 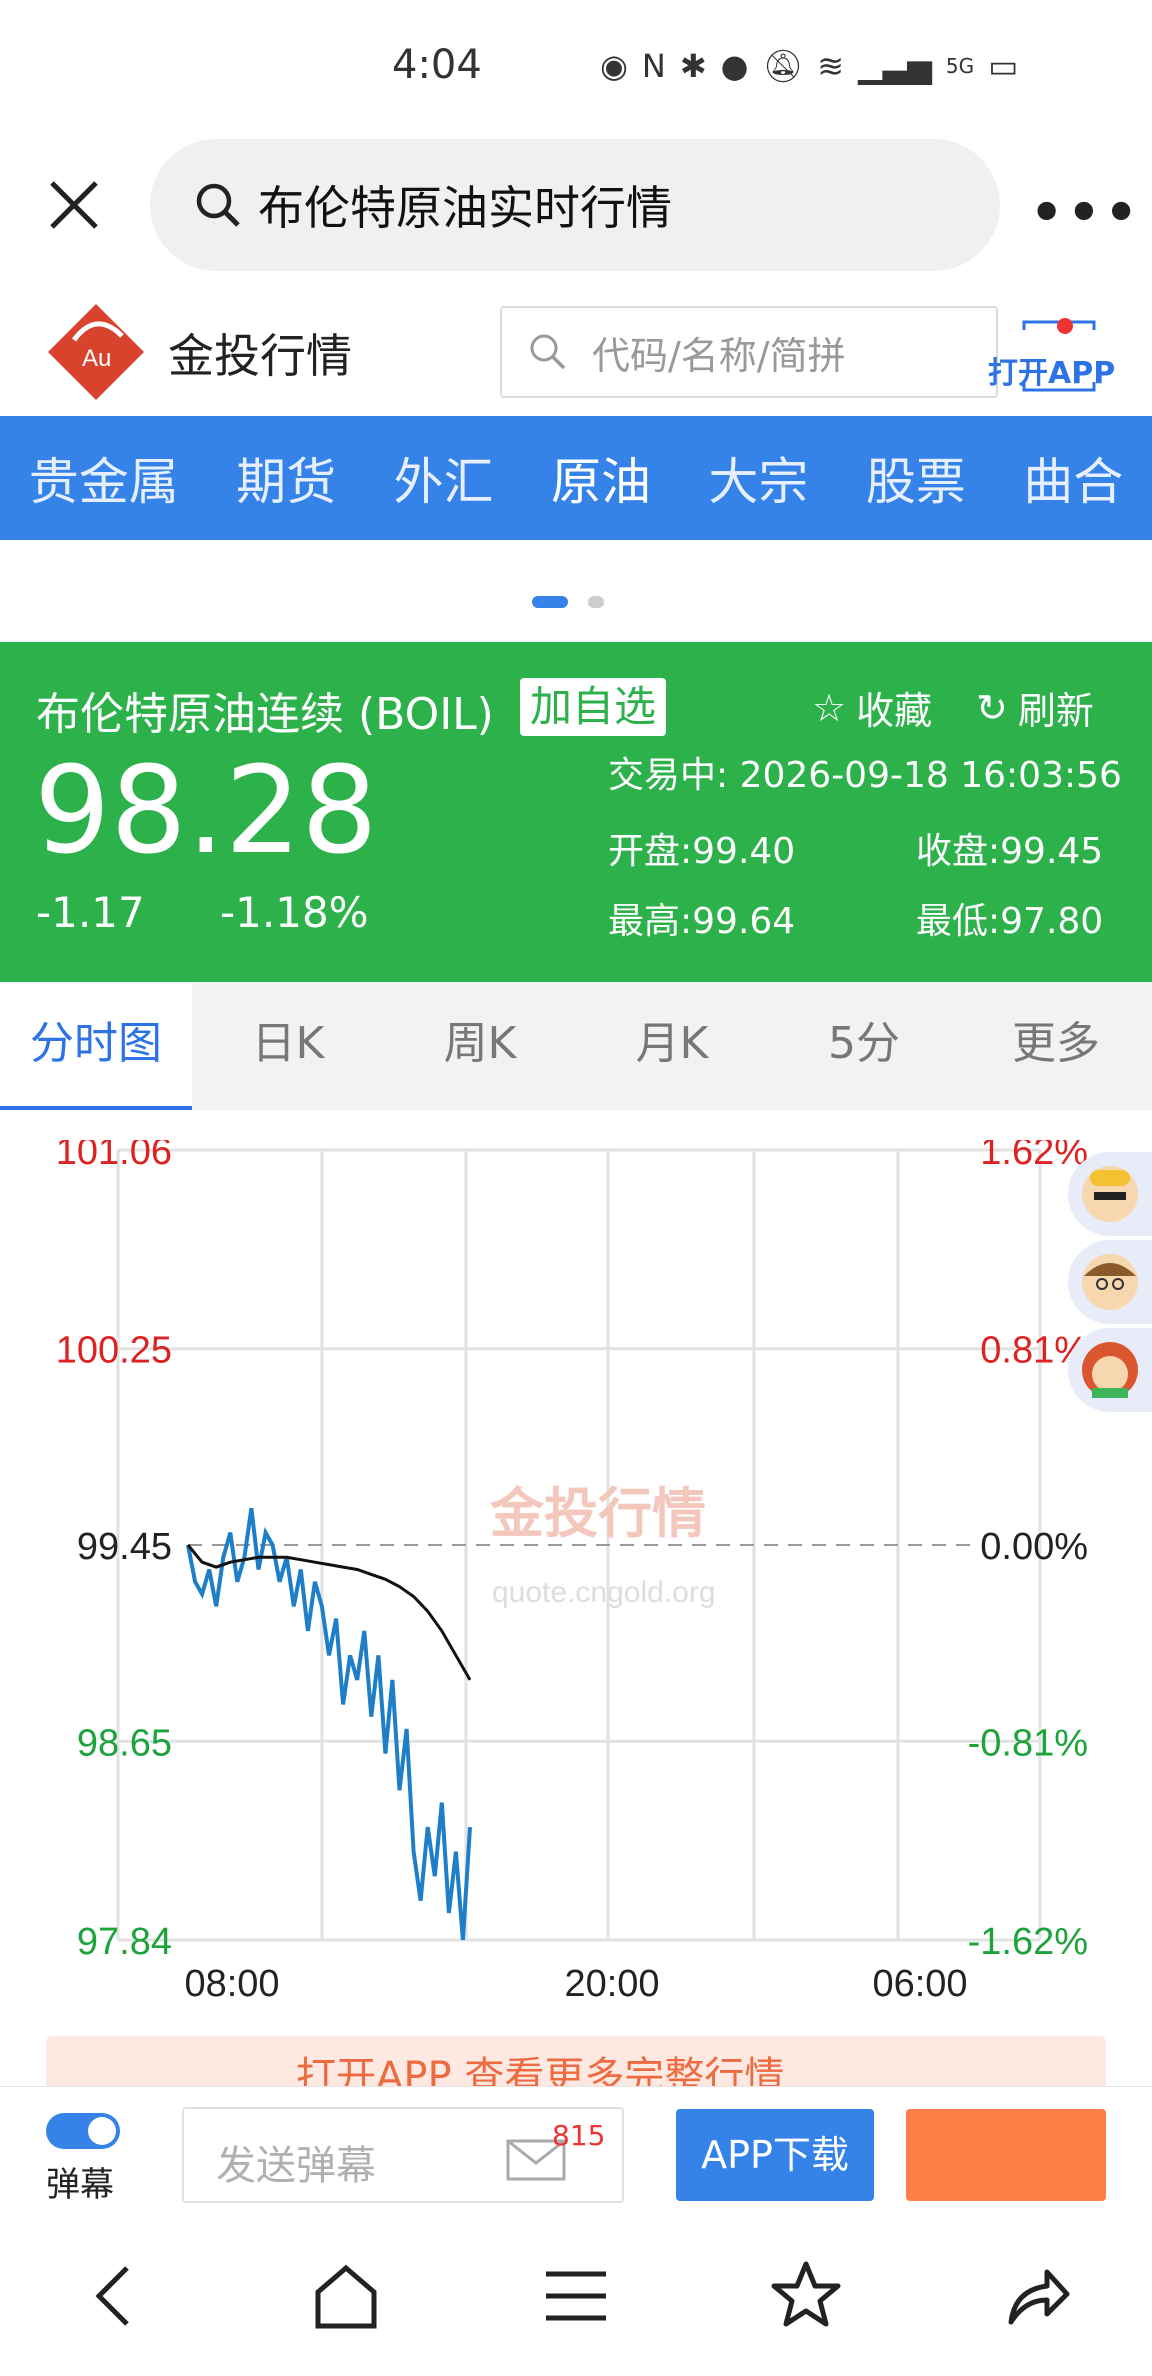 I want to click on danmu-input: 发送弹幕 815, so click(x=403, y=2155).